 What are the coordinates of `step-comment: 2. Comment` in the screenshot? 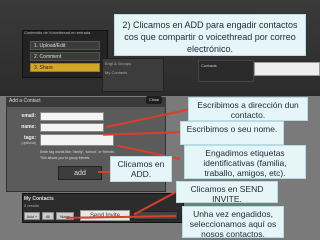 It's located at (65, 56).